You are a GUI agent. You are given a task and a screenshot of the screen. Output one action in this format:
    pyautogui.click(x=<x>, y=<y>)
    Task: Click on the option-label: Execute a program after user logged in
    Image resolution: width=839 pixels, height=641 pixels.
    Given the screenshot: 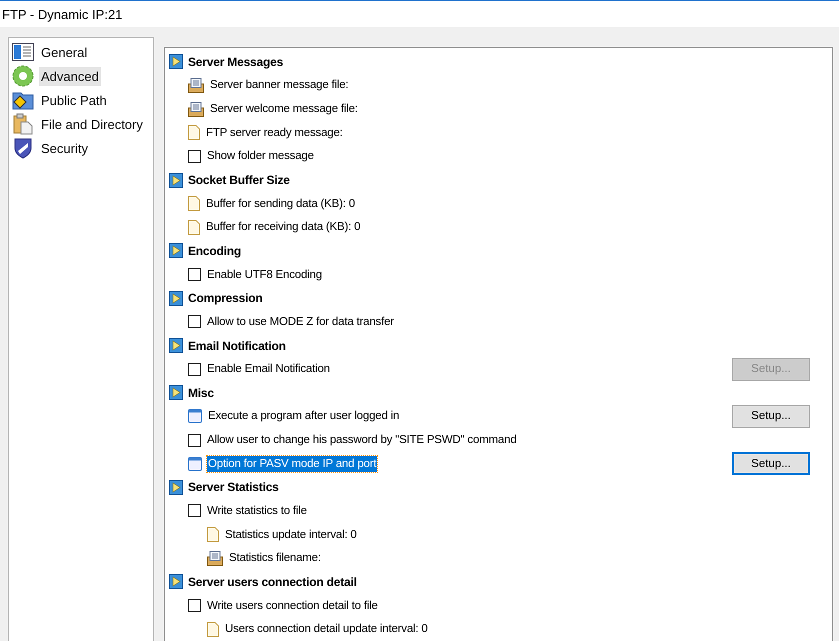 What is the action you would take?
    pyautogui.click(x=303, y=416)
    